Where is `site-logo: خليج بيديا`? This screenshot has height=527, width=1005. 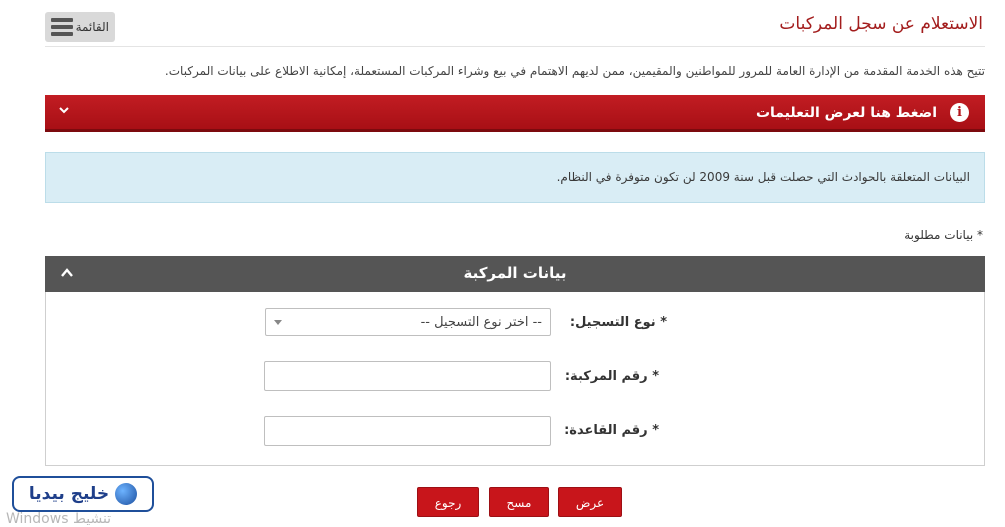 site-logo: خليج بيديا is located at coordinates (83, 494).